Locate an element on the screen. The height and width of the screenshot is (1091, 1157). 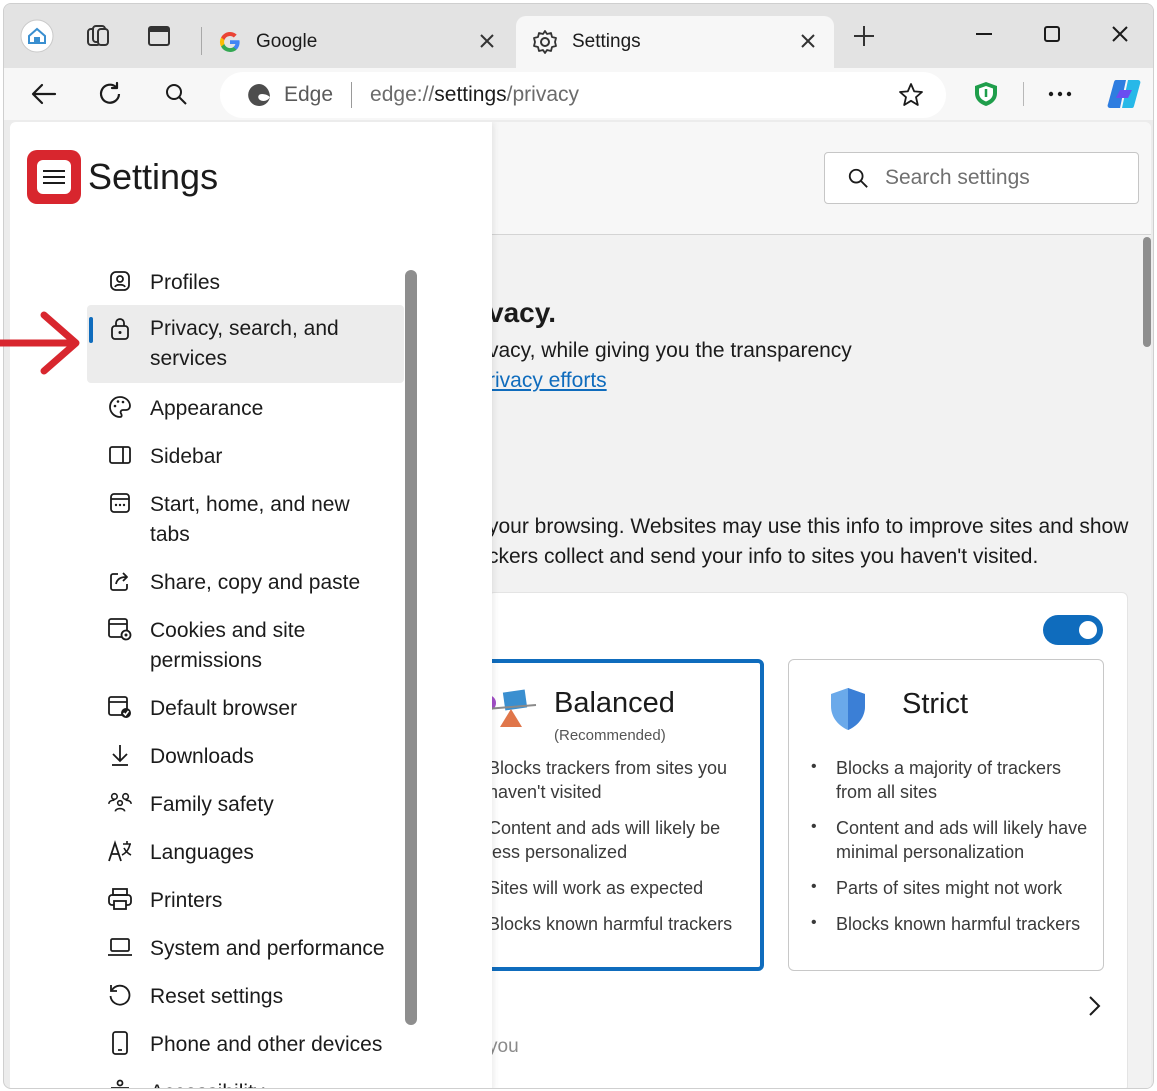
lock-icon is located at coordinates (120, 329).